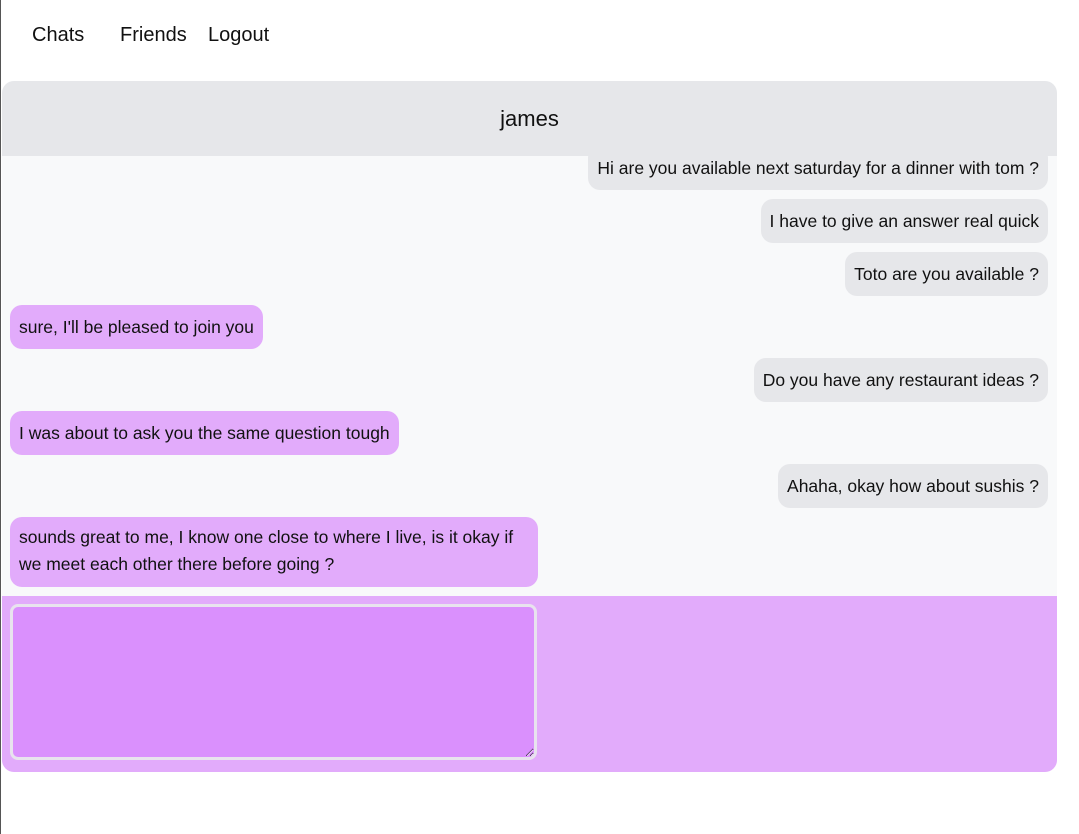 This screenshot has width=1079, height=834. I want to click on message-bubble-sent: Do you have any restaurant ideas ?, so click(900, 380).